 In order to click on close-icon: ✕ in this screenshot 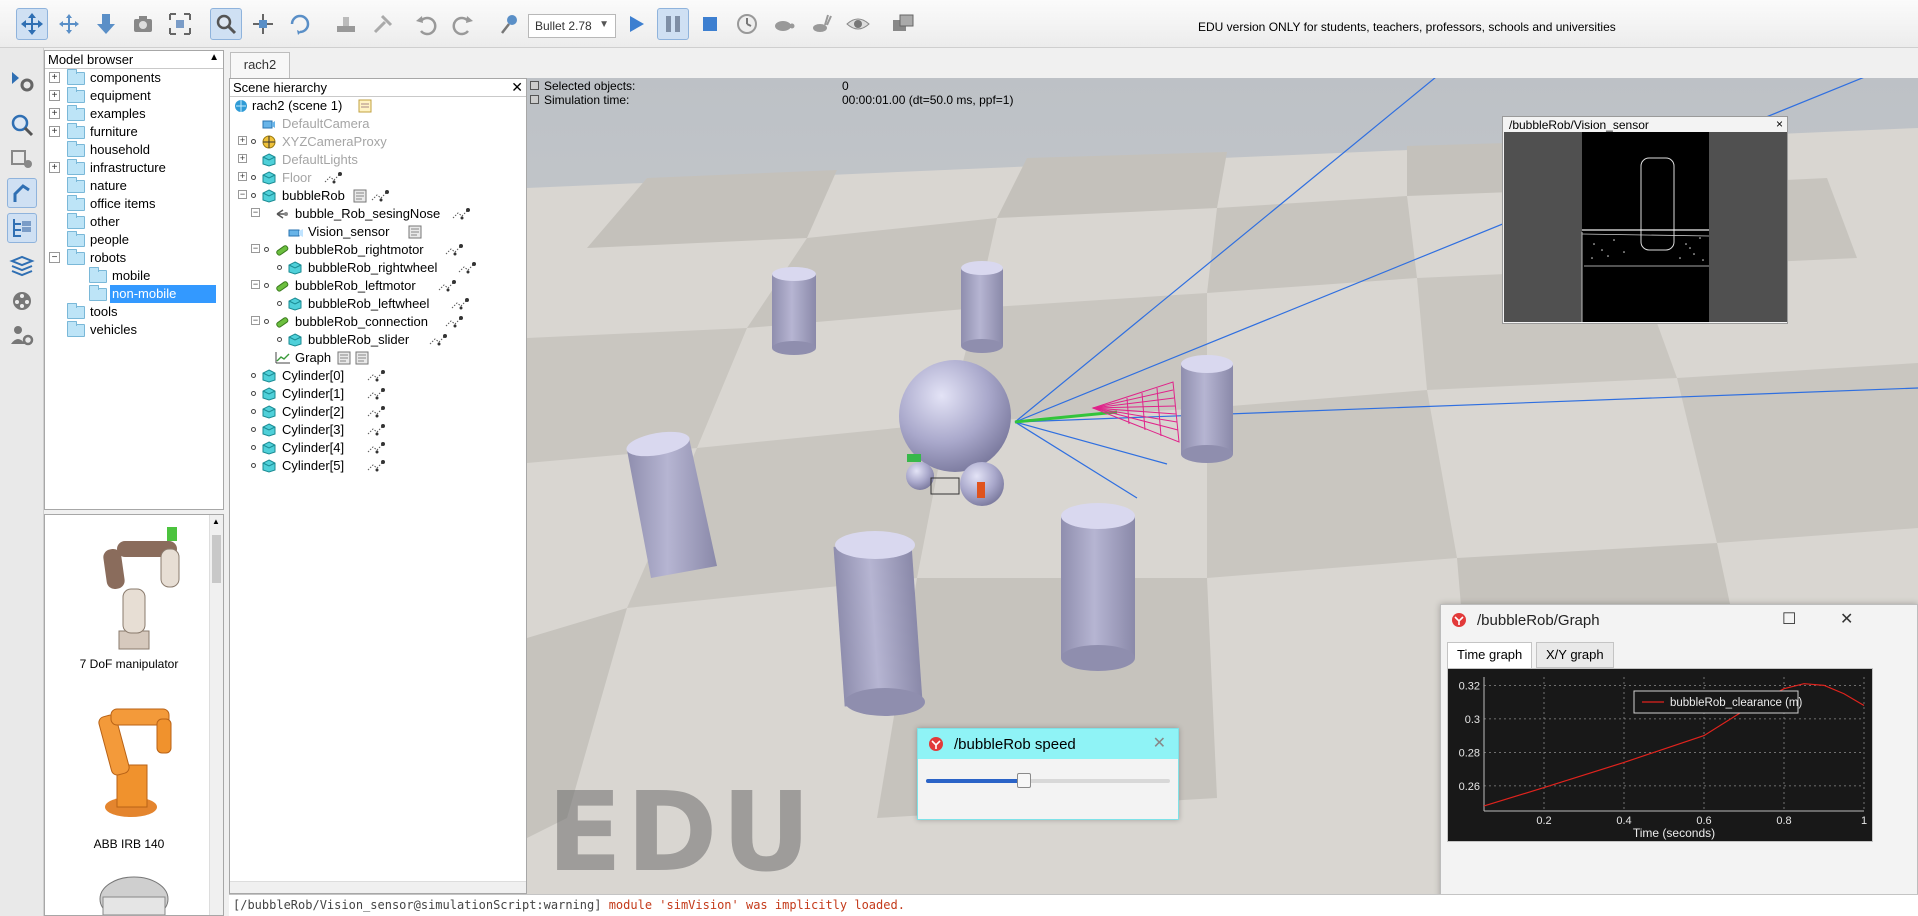, I will do `click(1846, 619)`.